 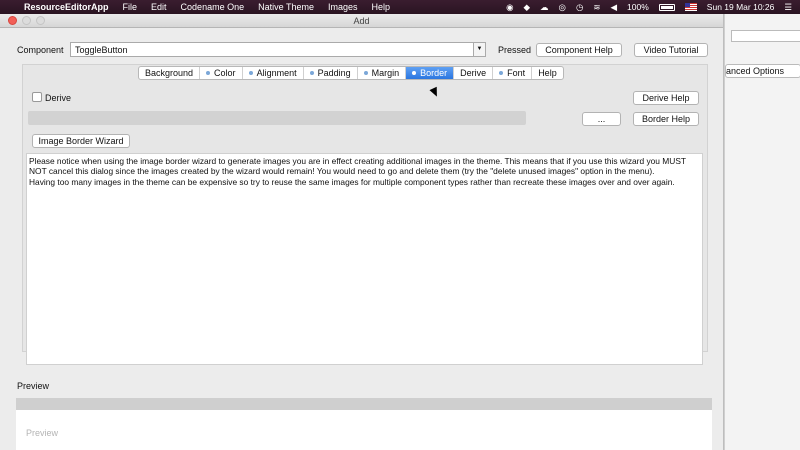 What do you see at coordinates (509, 7) in the screenshot?
I see `record-icon: ◉` at bounding box center [509, 7].